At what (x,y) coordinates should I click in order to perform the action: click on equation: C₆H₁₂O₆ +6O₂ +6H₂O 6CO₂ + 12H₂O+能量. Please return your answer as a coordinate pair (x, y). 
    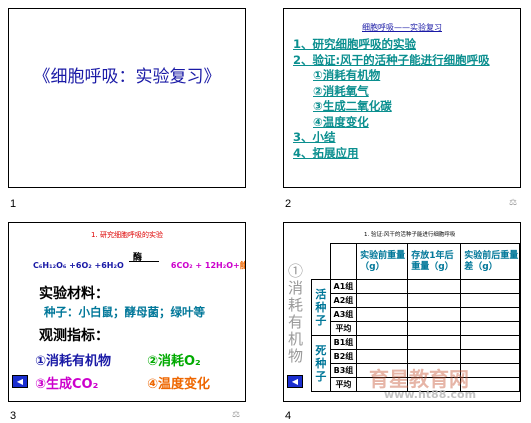
    Looking at the image, I should click on (139, 265).